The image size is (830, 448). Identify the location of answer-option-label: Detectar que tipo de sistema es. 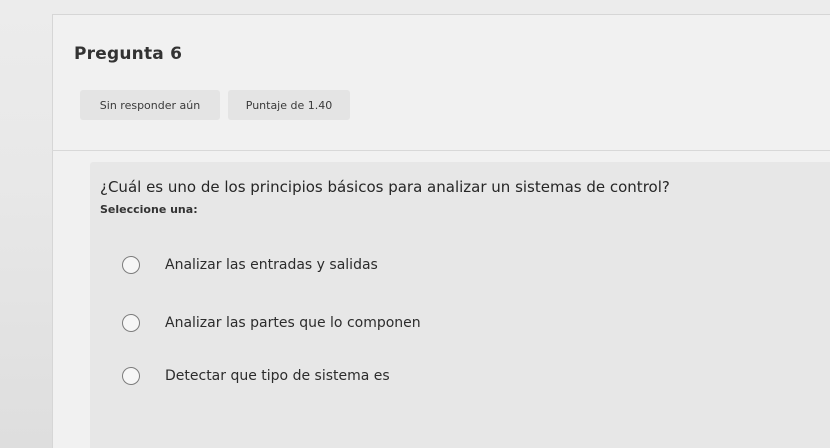
(277, 376).